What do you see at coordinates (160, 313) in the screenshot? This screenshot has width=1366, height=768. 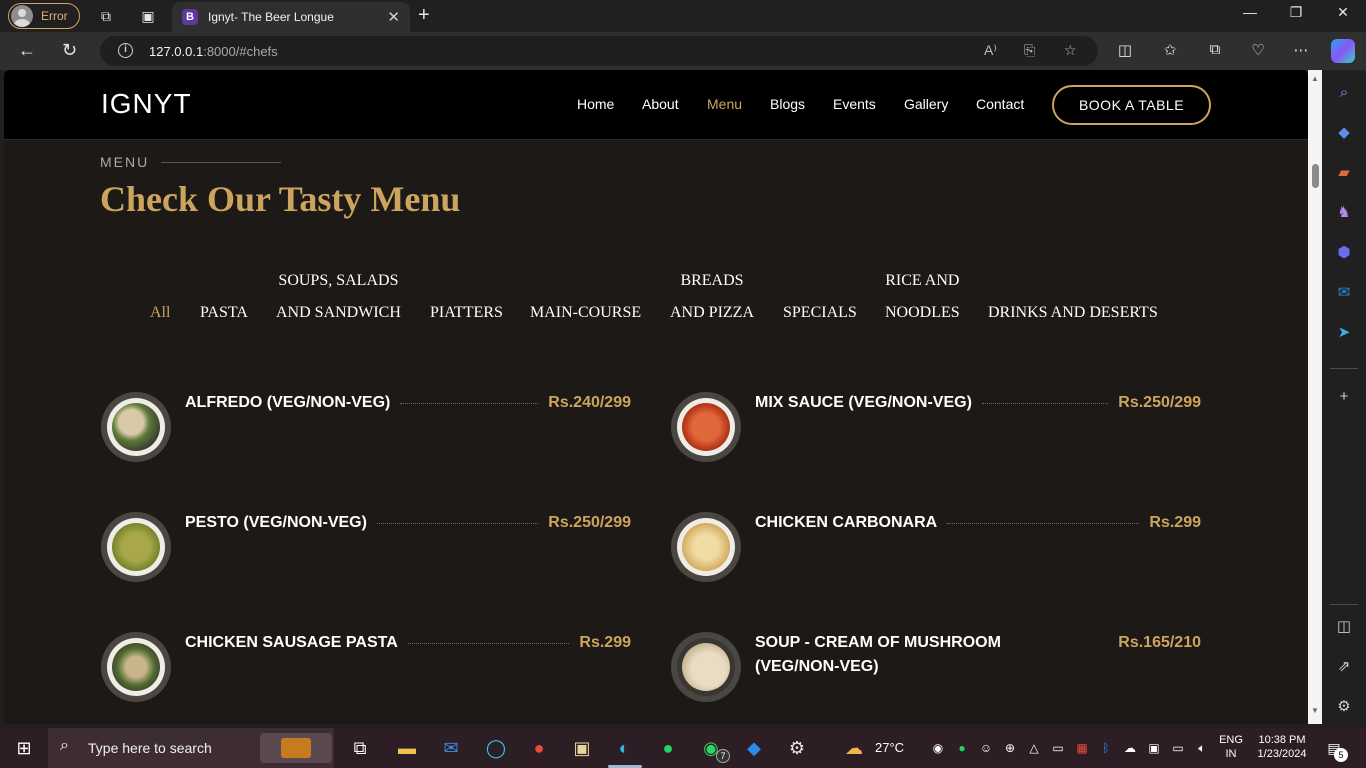 I see `filter-all: All` at bounding box center [160, 313].